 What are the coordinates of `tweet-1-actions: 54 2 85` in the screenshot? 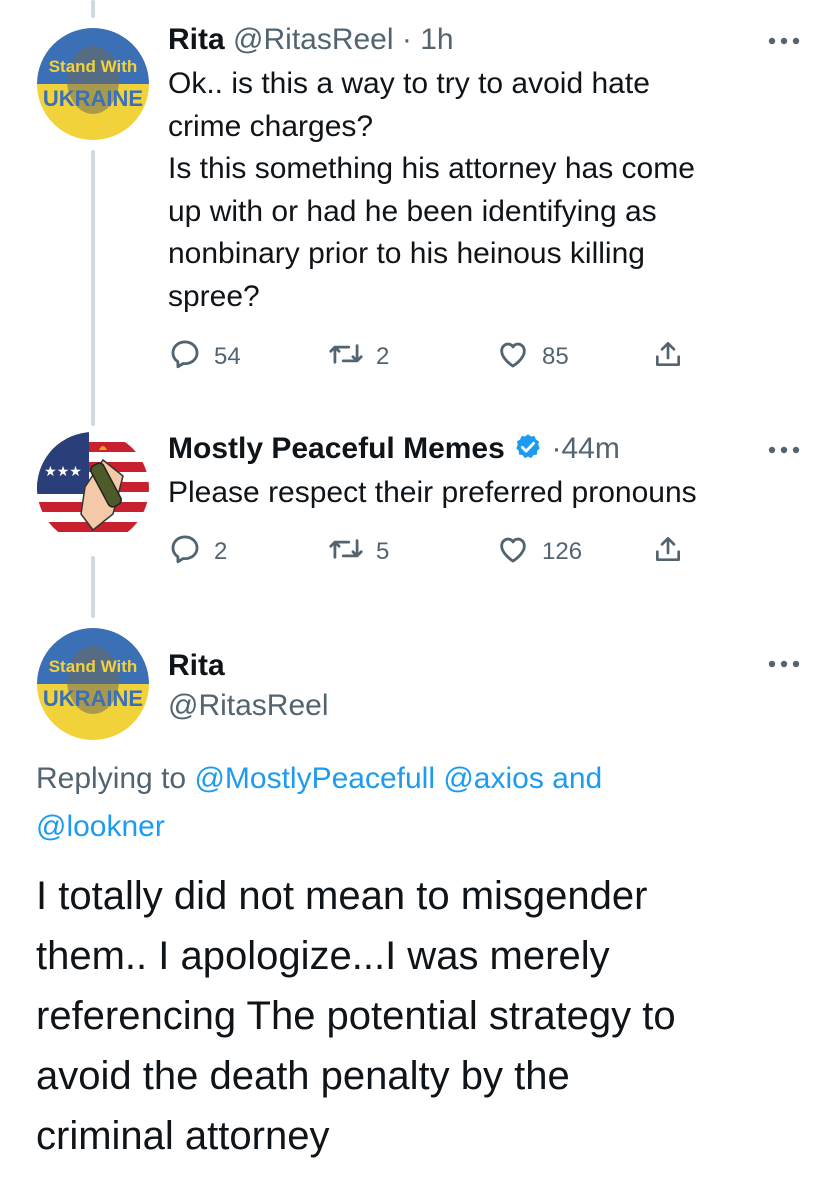 It's located at (438, 357).